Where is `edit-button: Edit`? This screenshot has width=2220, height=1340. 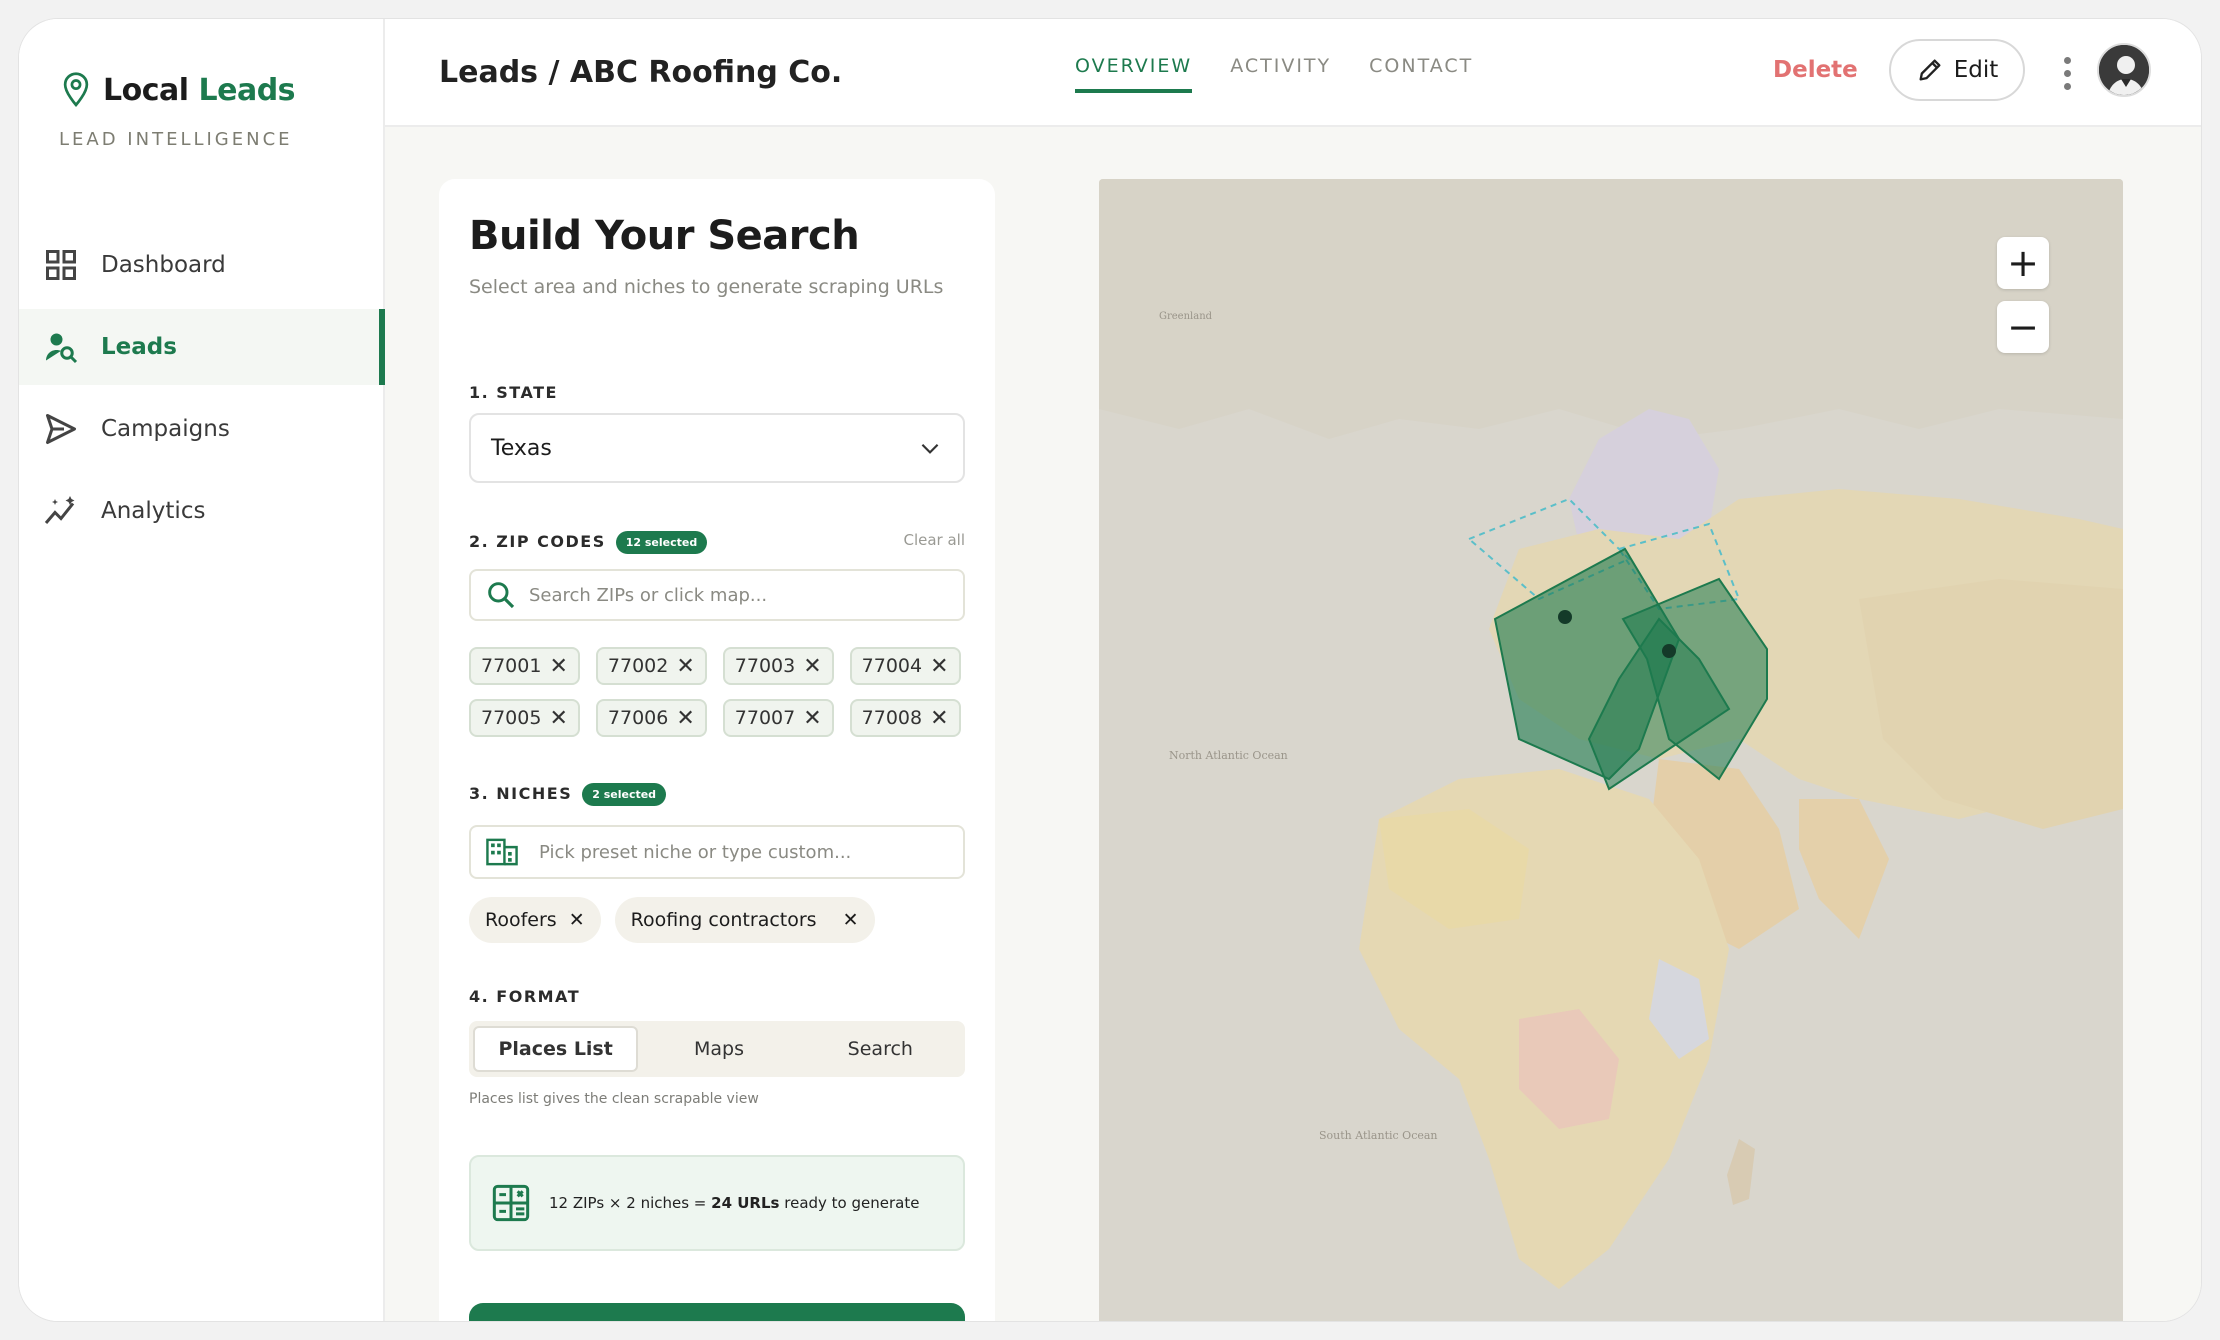
edit-button: Edit is located at coordinates (1957, 70).